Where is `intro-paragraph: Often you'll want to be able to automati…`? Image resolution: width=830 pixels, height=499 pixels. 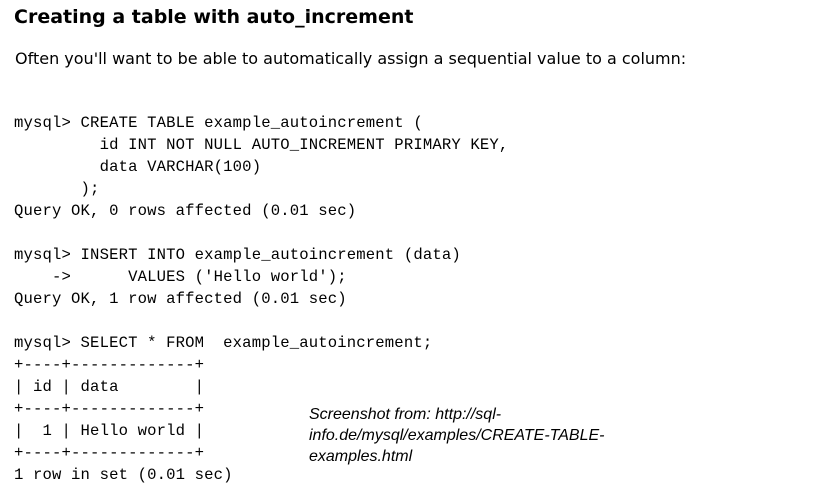
intro-paragraph: Often you'll want to be able to automati… is located at coordinates (351, 58).